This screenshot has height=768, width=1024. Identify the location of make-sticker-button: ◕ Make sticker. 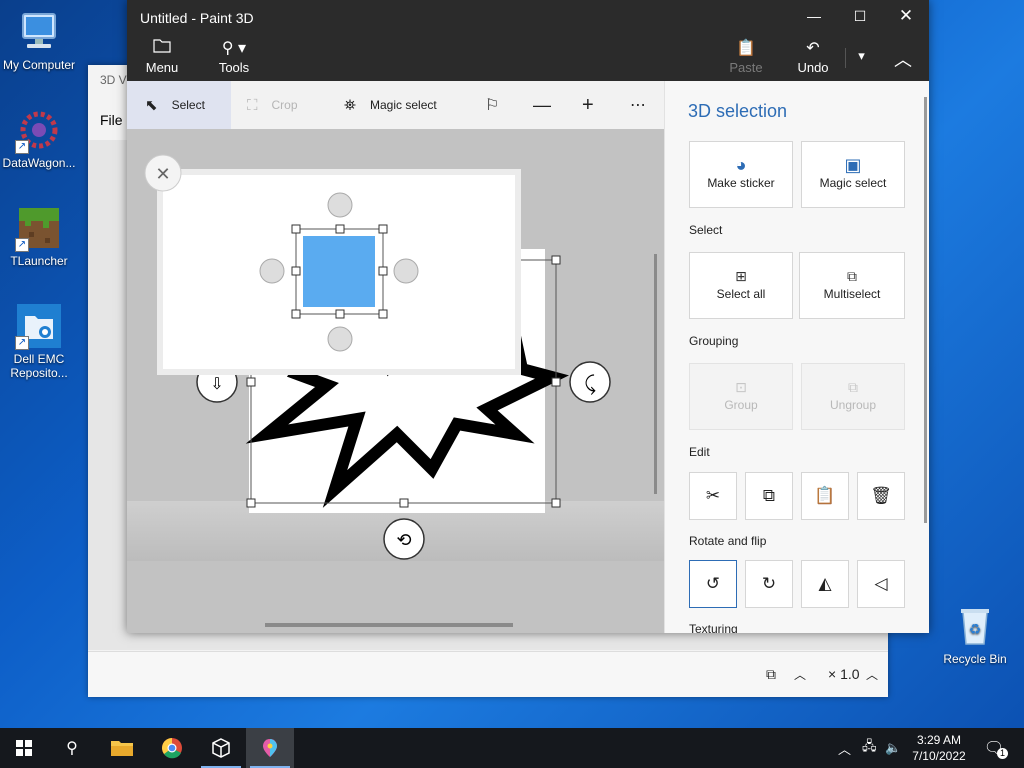
(741, 174).